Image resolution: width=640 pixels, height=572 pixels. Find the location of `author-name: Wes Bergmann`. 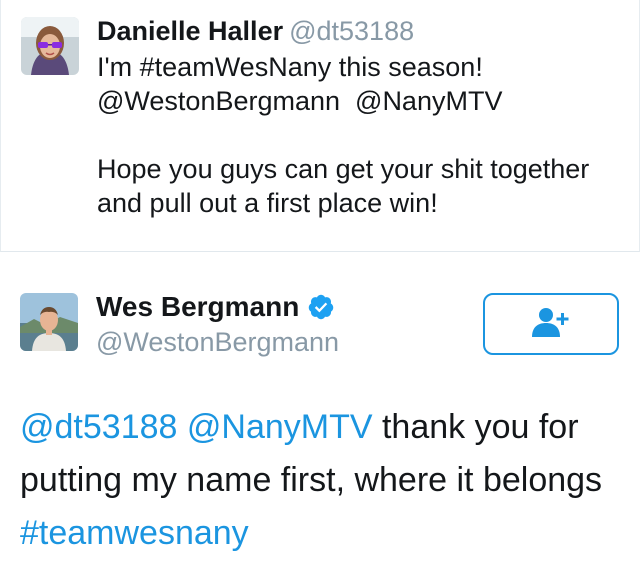

author-name: Wes Bergmann is located at coordinates (197, 307).